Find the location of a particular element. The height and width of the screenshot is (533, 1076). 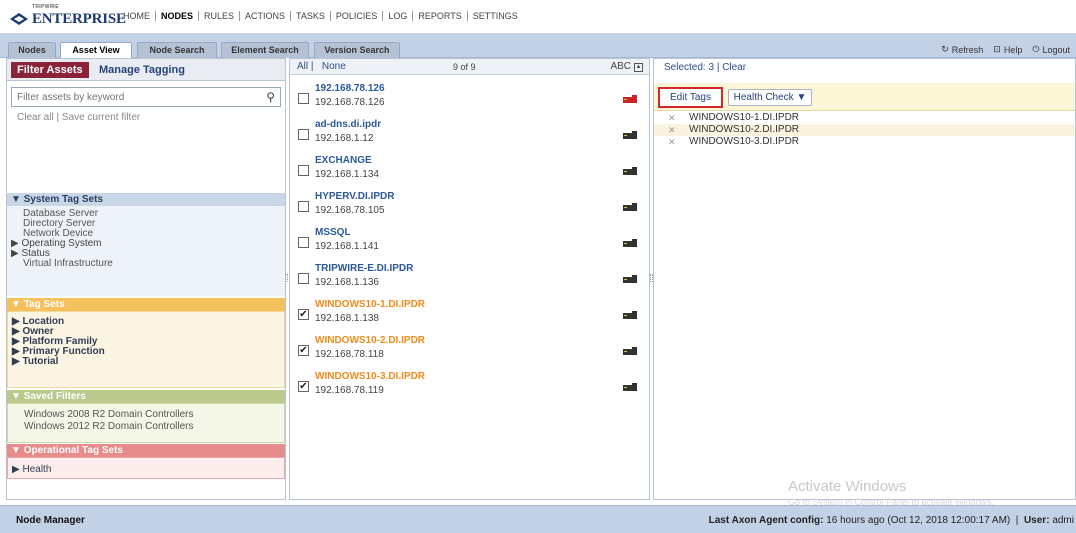

saved-filter-item: Windows 2012 R2 Domain Controllers is located at coordinates (146, 427).